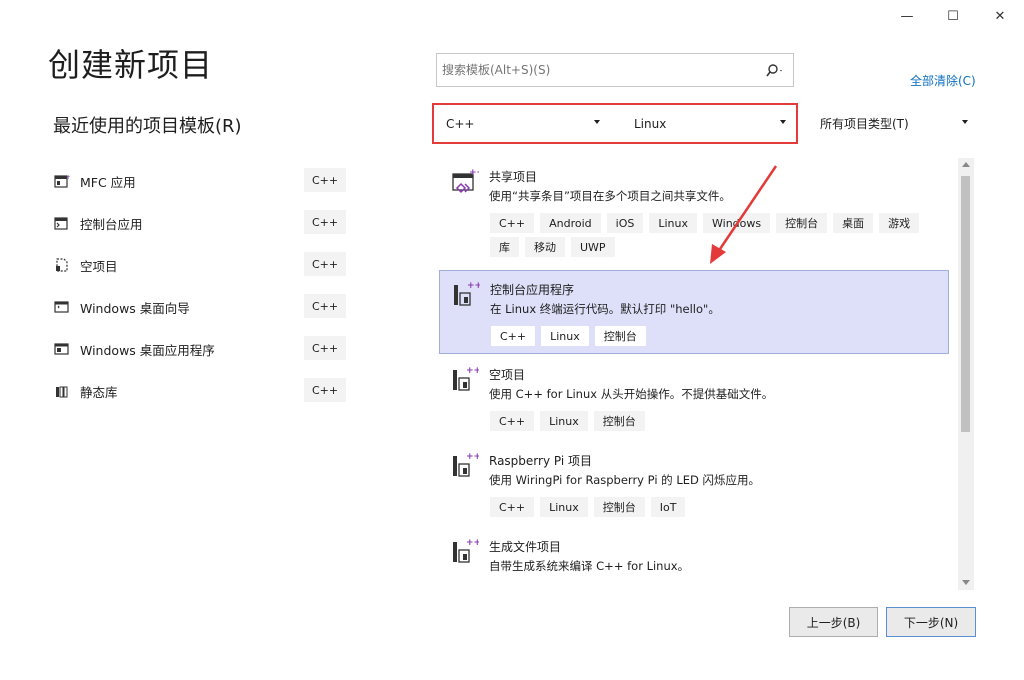 This screenshot has width=1024, height=680. I want to click on recent-item: Windows 桌面向导 C++, so click(202, 307).